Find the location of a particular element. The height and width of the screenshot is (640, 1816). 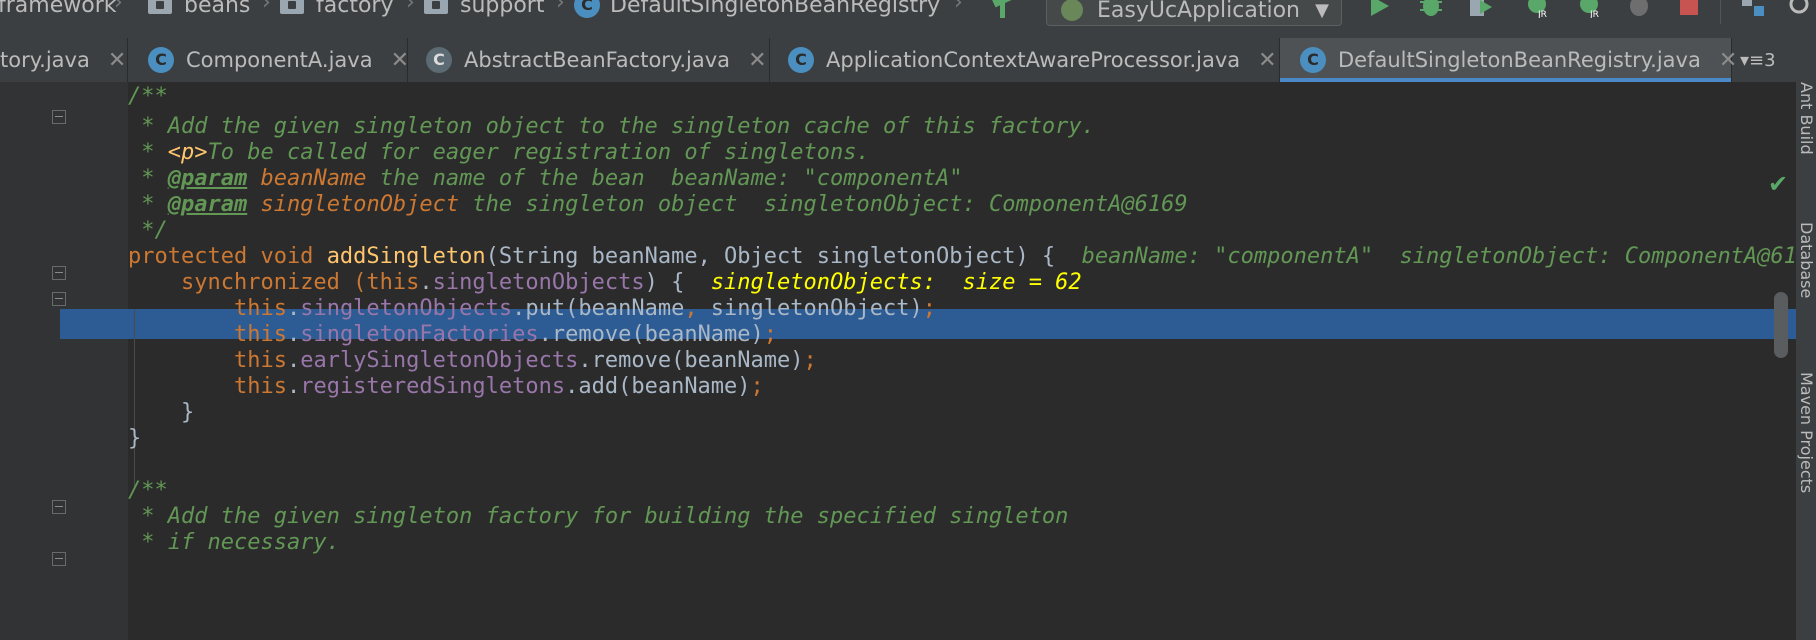

tab-overflow-button: ▾≡ 3 is located at coordinates (1758, 60).